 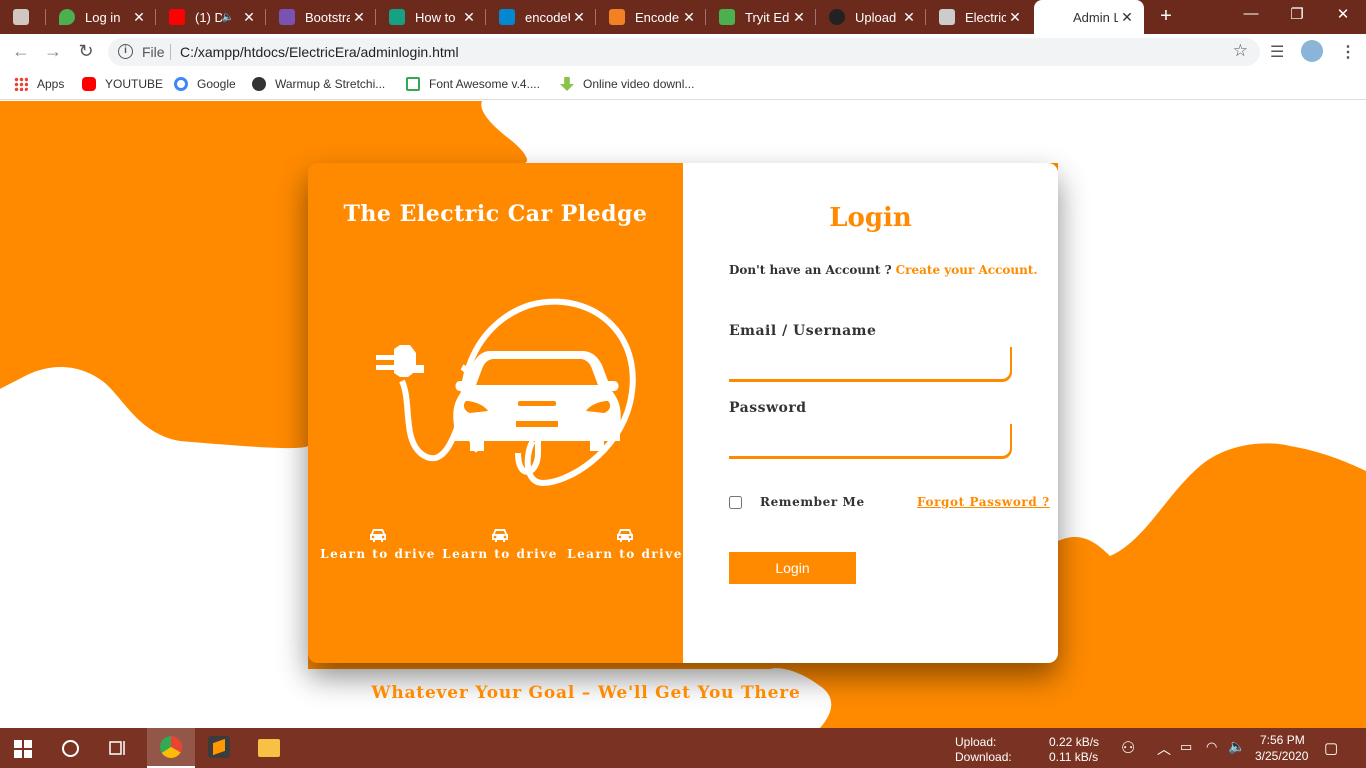 What do you see at coordinates (761, 17) in the screenshot?
I see `tab-tryit: Tryit Edi ✕` at bounding box center [761, 17].